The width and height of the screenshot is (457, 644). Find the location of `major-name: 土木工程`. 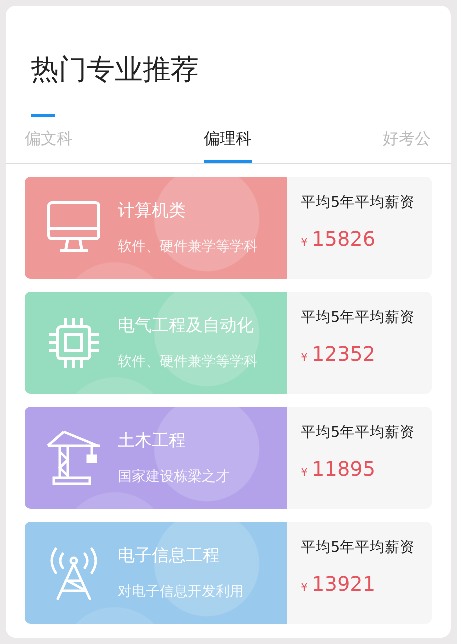

major-name: 土木工程 is located at coordinates (152, 440).